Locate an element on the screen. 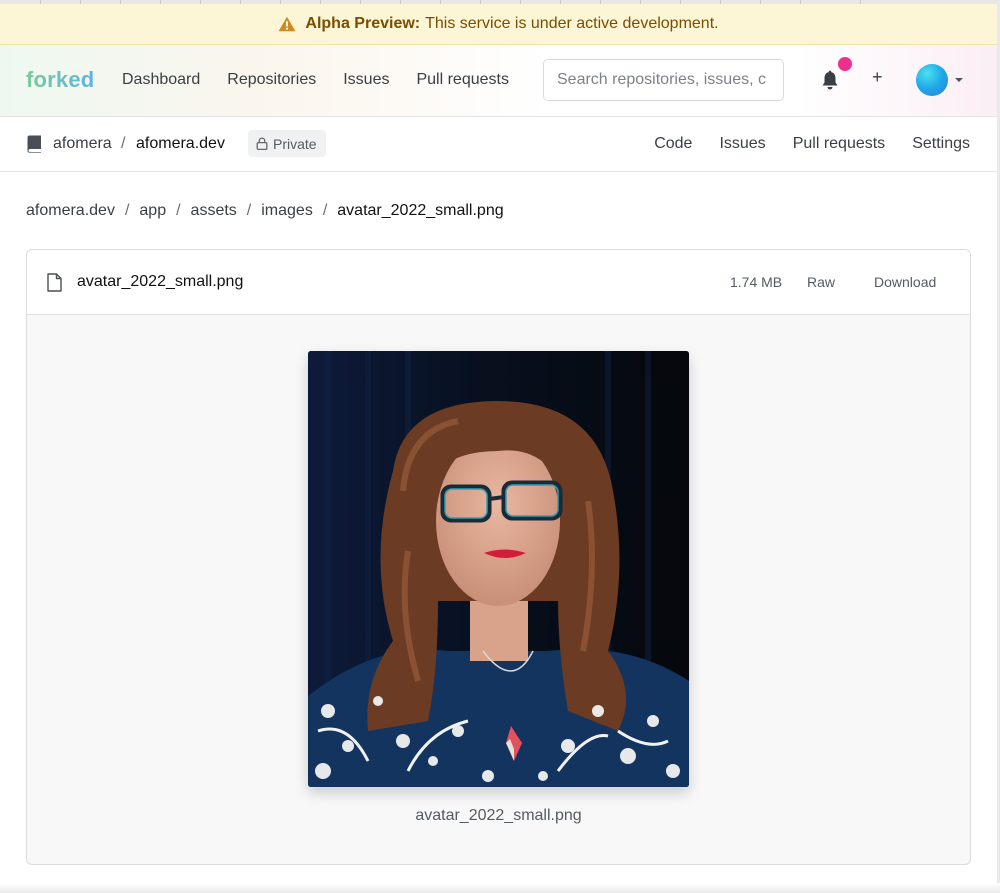 The image size is (1000, 893). image-caption: avatar_2022_small.png is located at coordinates (498, 815).